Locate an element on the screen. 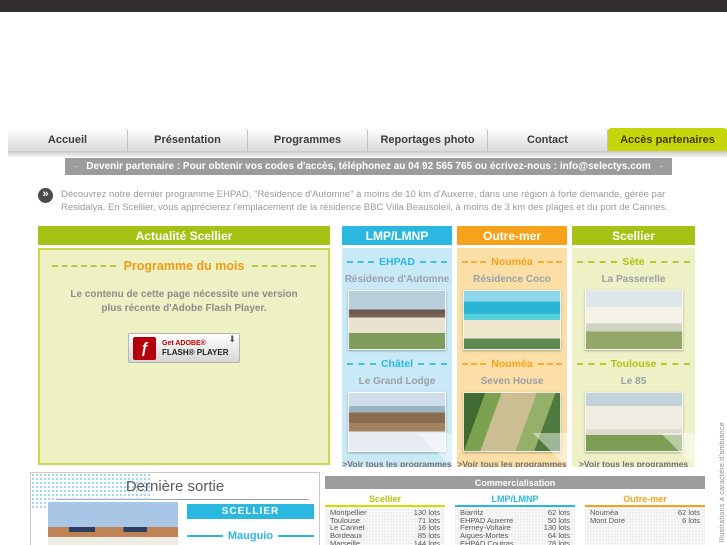 The width and height of the screenshot is (727, 545). tab-contact: Contact is located at coordinates (548, 139).